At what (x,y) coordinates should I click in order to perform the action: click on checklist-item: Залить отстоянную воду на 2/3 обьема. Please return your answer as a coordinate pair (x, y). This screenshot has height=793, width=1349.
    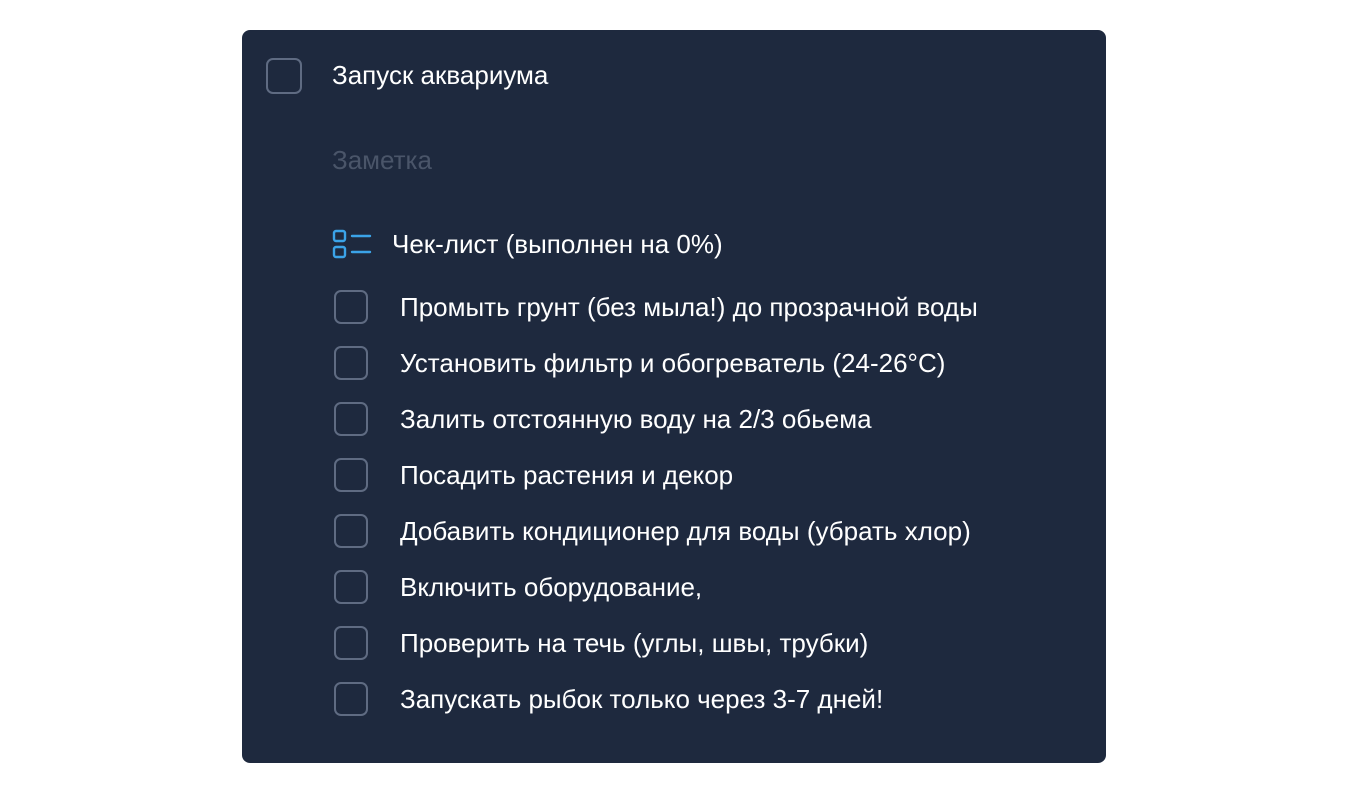
    Looking at the image, I should click on (712, 430).